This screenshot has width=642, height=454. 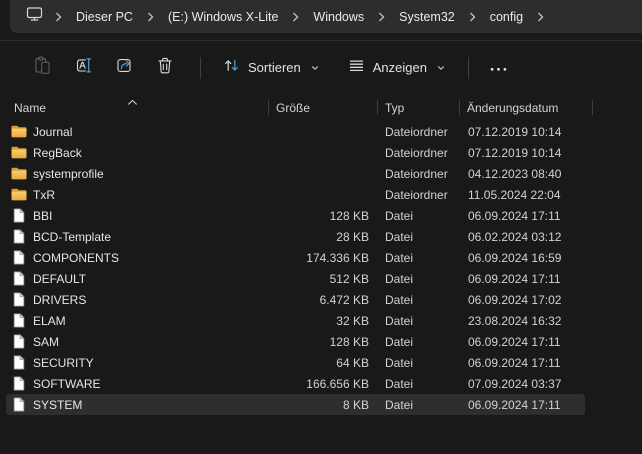 What do you see at coordinates (60, 299) in the screenshot?
I see `file-name: DRIVERS` at bounding box center [60, 299].